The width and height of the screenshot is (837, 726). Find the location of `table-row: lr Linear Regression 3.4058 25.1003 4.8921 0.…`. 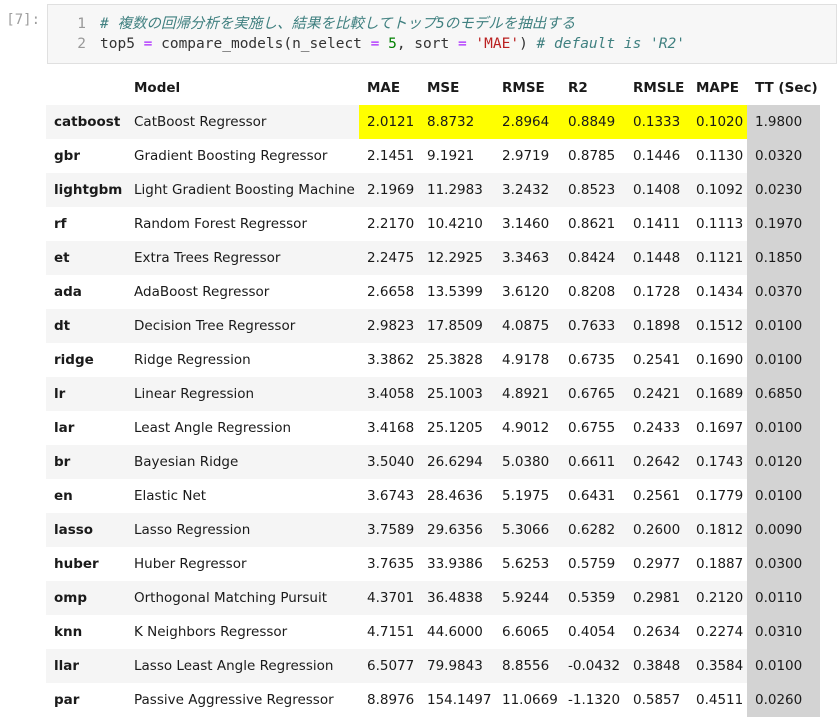

table-row: lr Linear Regression 3.4058 25.1003 4.8921 0.… is located at coordinates (433, 394).